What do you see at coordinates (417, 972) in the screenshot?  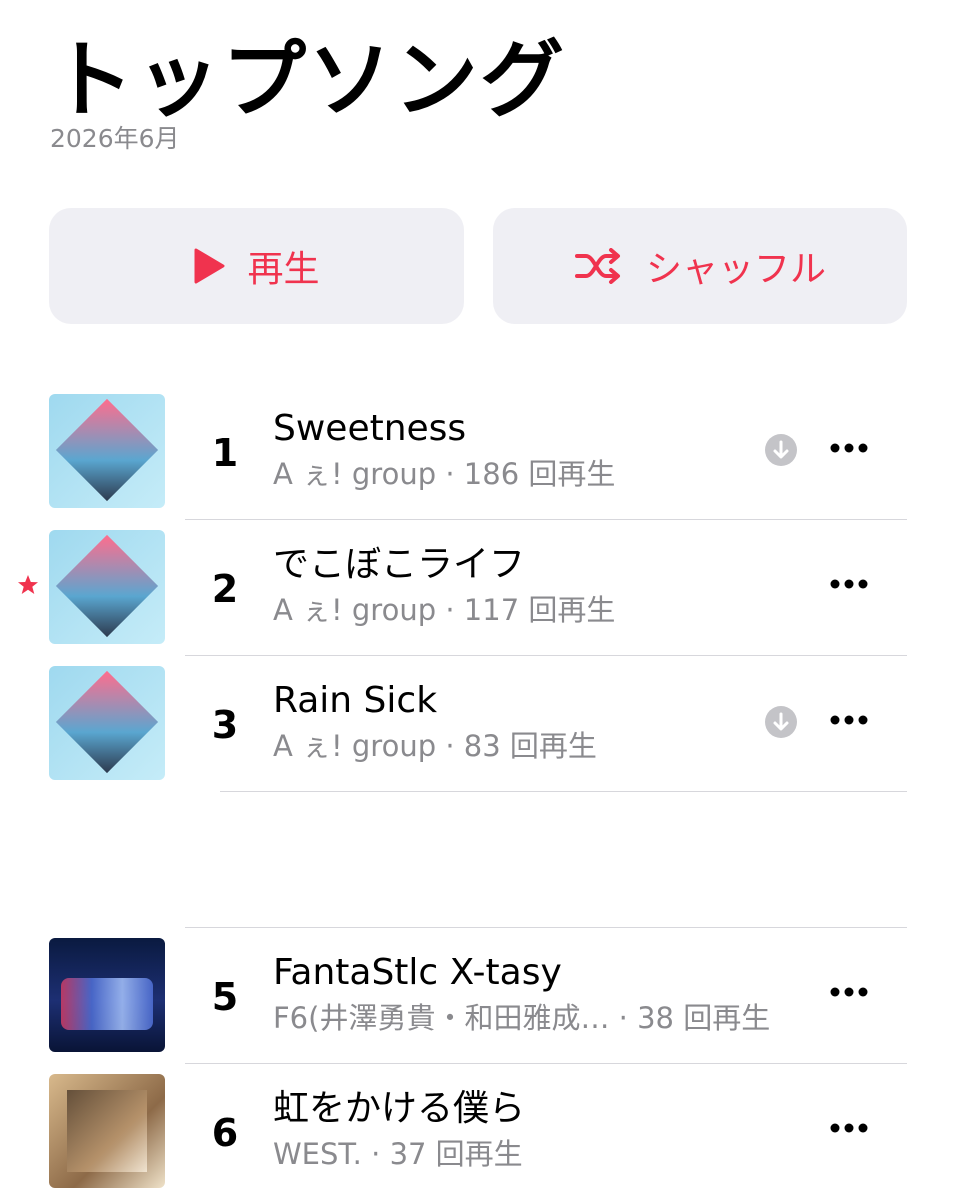 I see `song-title: FantaStlc X-tasy` at bounding box center [417, 972].